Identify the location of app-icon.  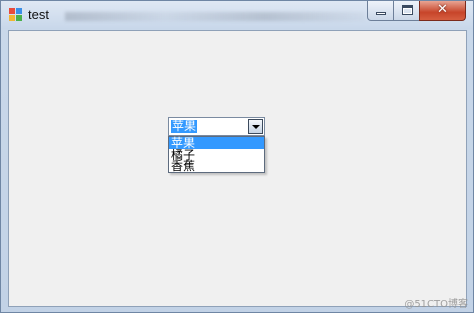
(15, 14).